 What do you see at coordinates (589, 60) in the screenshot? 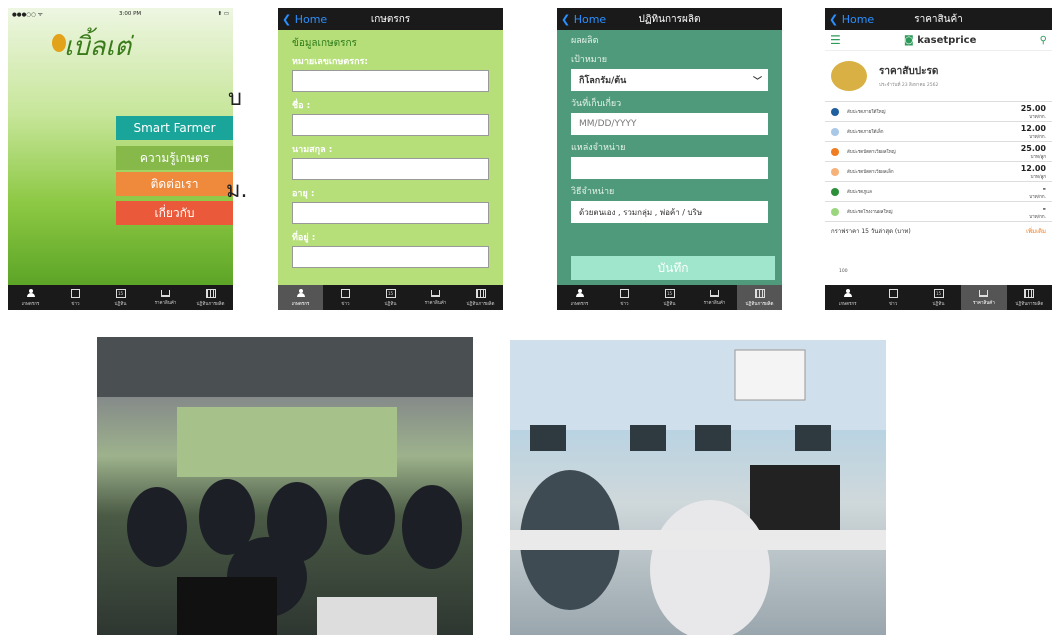
I see `target-label: เป้าหมาย` at bounding box center [589, 60].